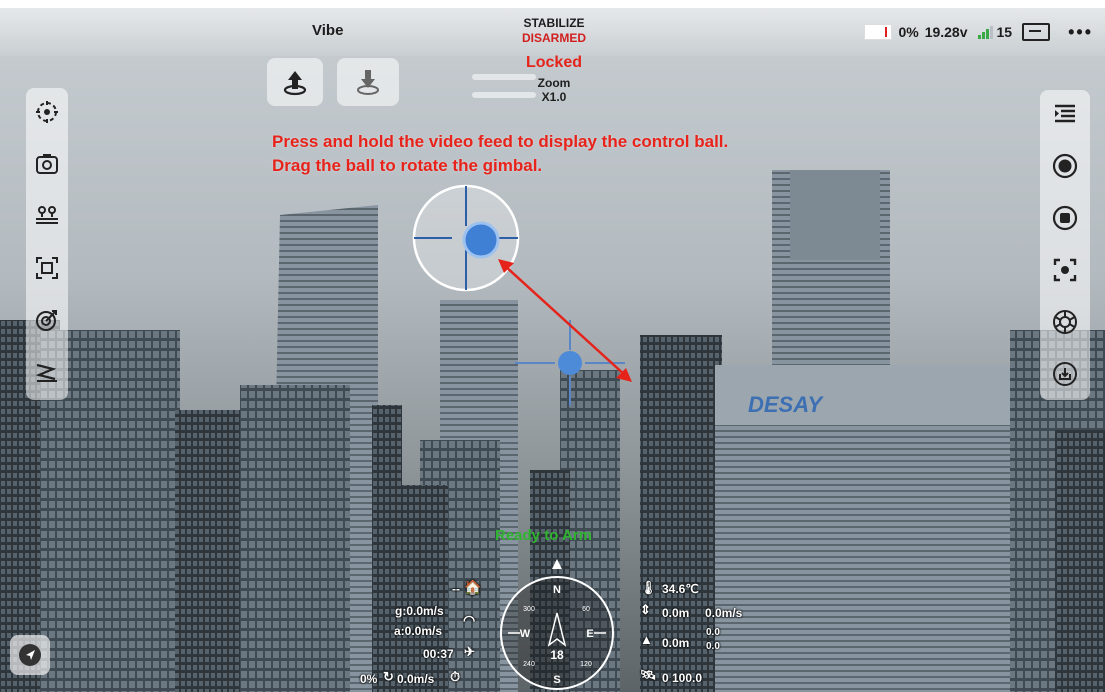 The width and height of the screenshot is (1105, 692). What do you see at coordinates (469, 620) in the screenshot?
I see `speed-gauge-icon: ◠` at bounding box center [469, 620].